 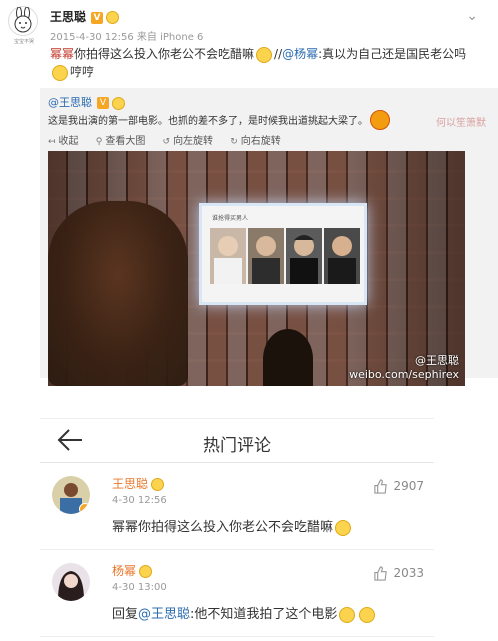 I want to click on image-toolbar: ↤ 收起 ⚲ 查看大图 ↺ 向左旋转 ↻ 向右旋转, so click(x=171, y=139).